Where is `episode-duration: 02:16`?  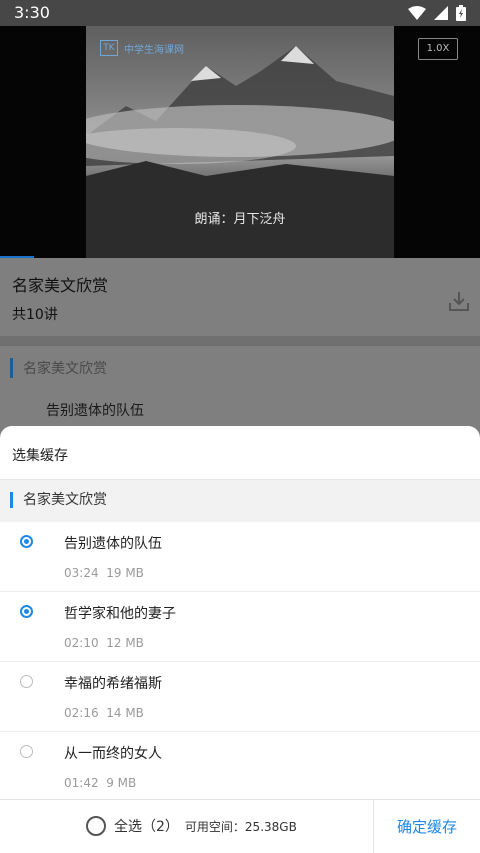 episode-duration: 02:16 is located at coordinates (81, 713).